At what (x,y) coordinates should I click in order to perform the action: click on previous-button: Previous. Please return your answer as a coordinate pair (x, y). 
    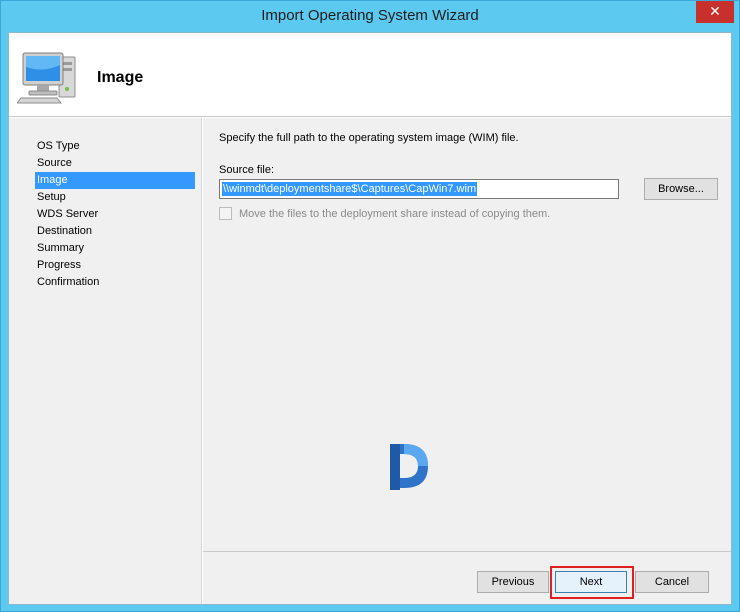
    Looking at the image, I should click on (513, 582).